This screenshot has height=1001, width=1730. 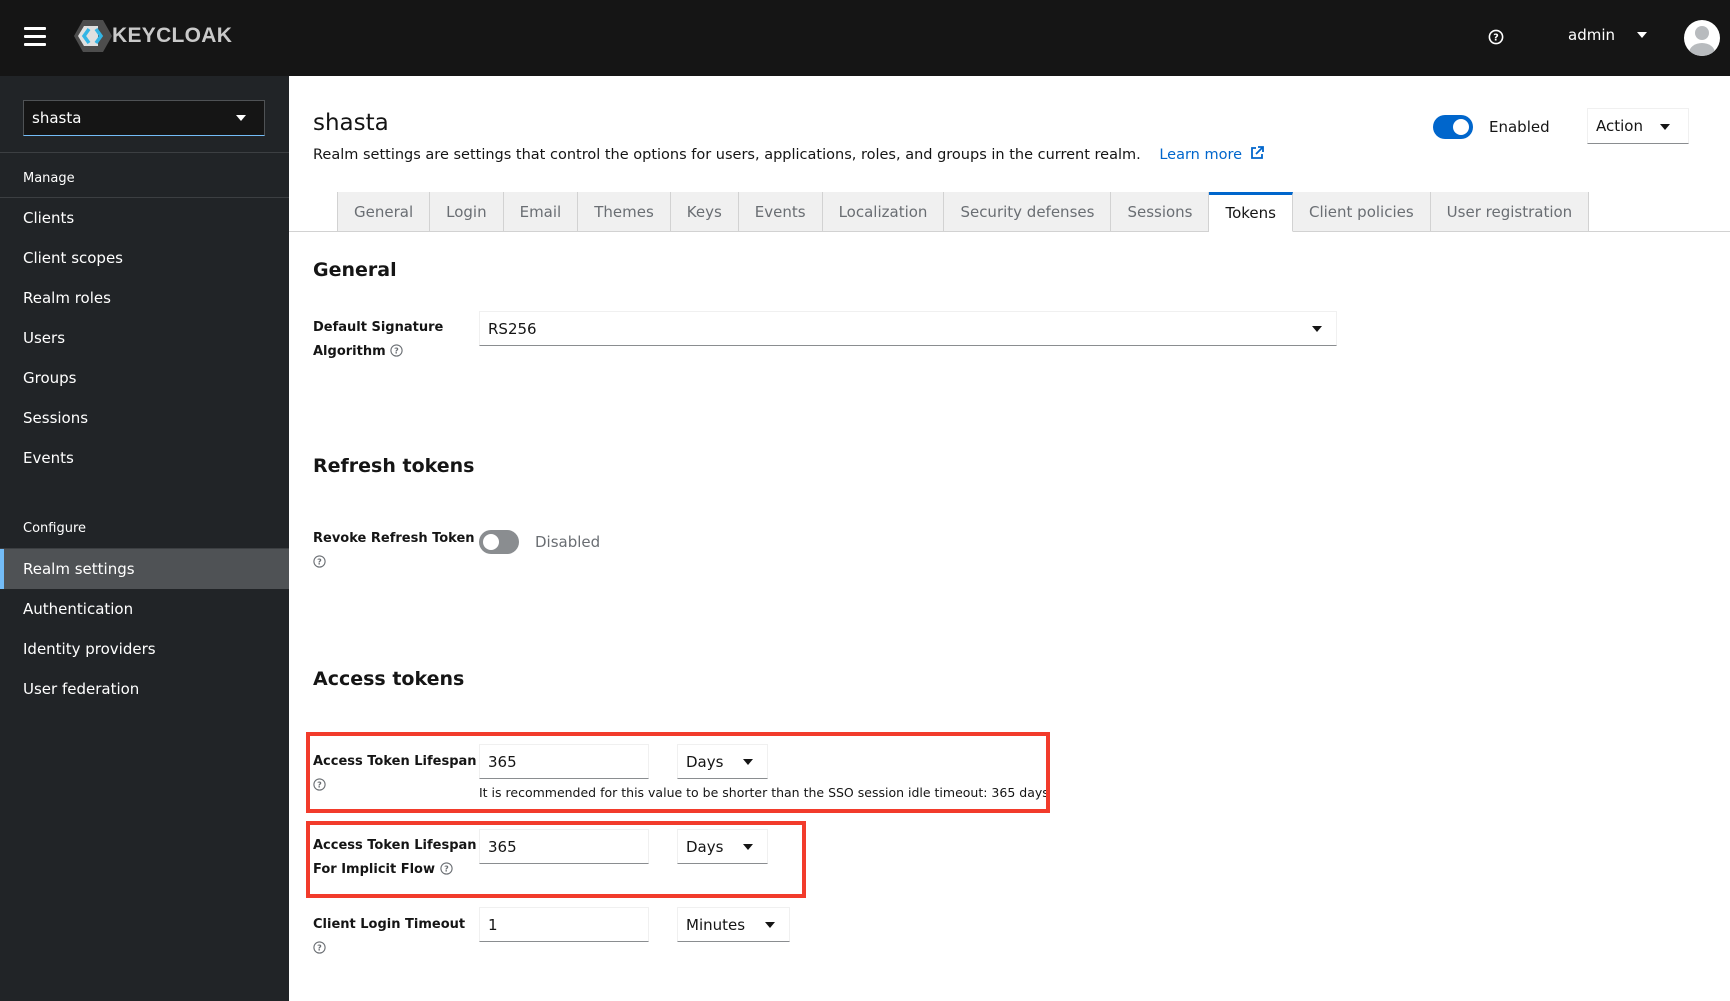 I want to click on sidebar-item-client-scopes: Client scopes, so click(x=144, y=258).